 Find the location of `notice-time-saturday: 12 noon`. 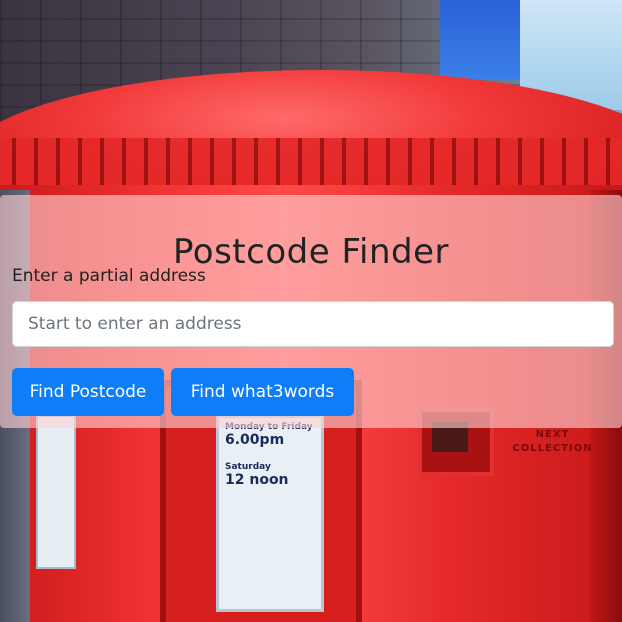

notice-time-saturday: 12 noon is located at coordinates (257, 480).